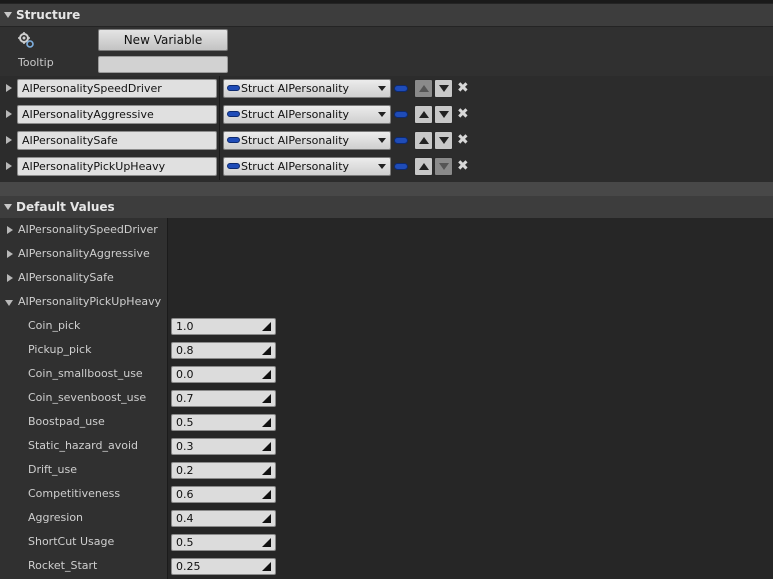 The image size is (773, 579). I want to click on structure-header: Structure, so click(386, 15).